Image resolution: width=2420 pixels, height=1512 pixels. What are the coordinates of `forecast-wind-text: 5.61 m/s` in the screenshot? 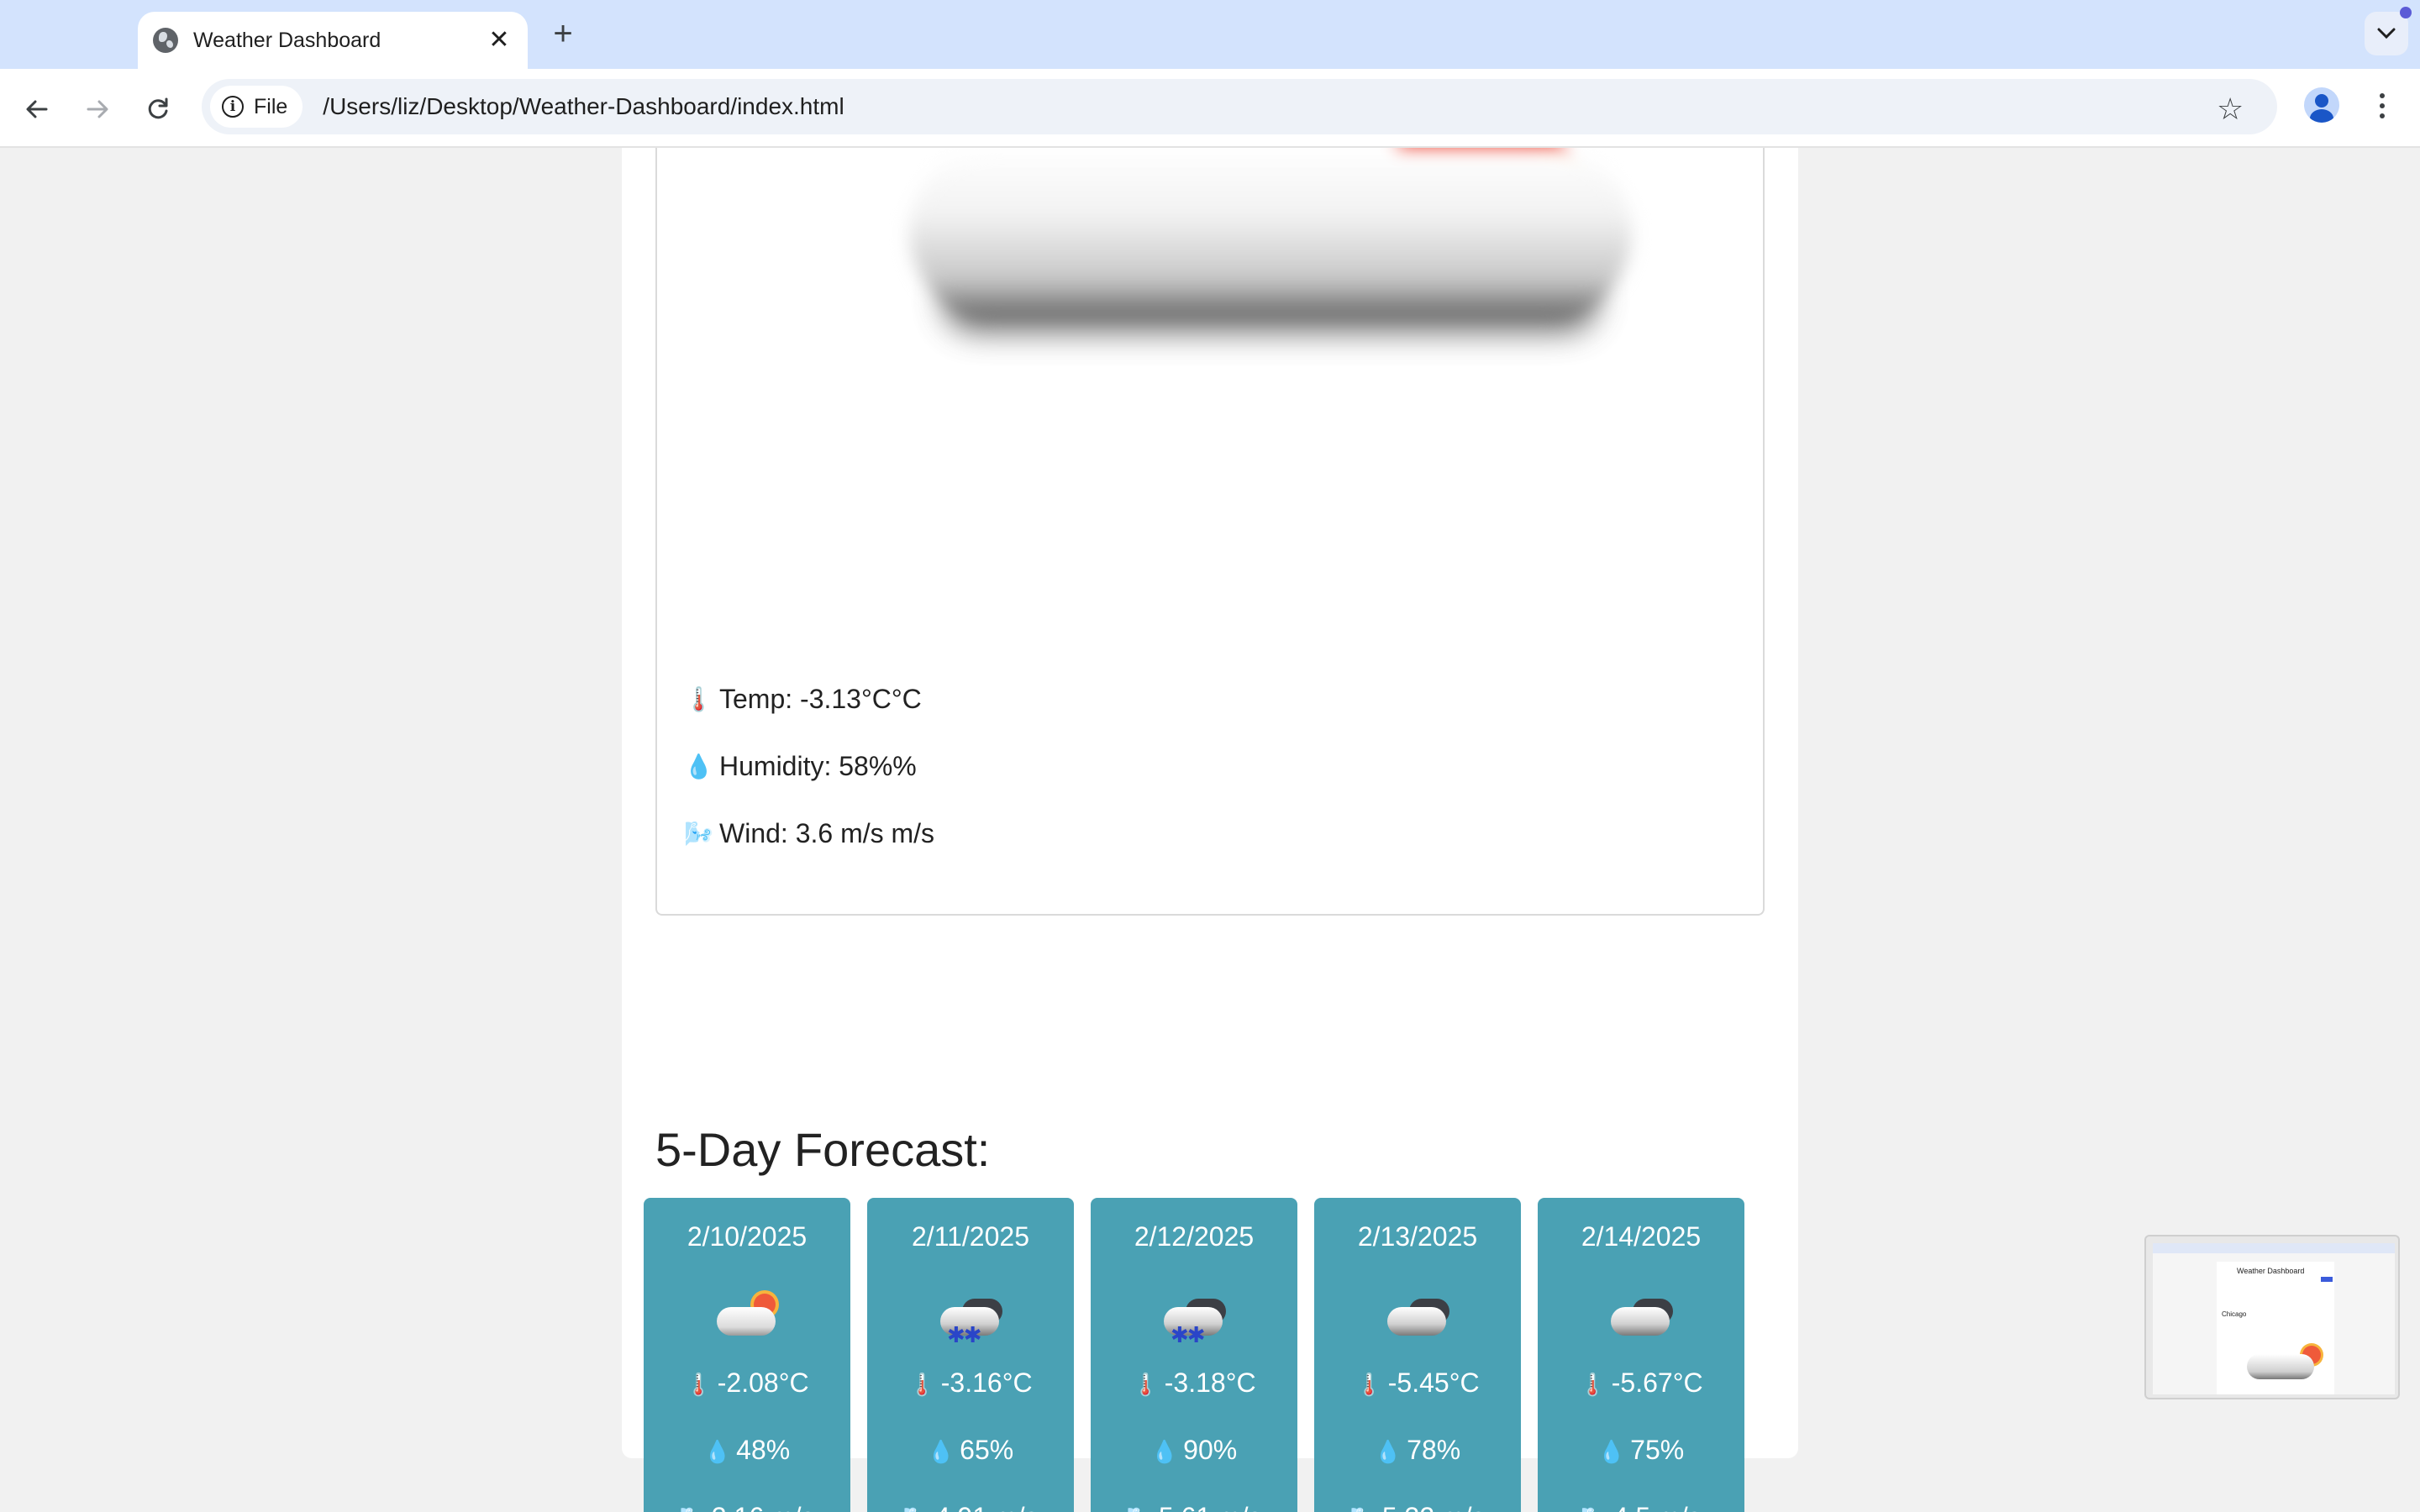 It's located at (1210, 1507).